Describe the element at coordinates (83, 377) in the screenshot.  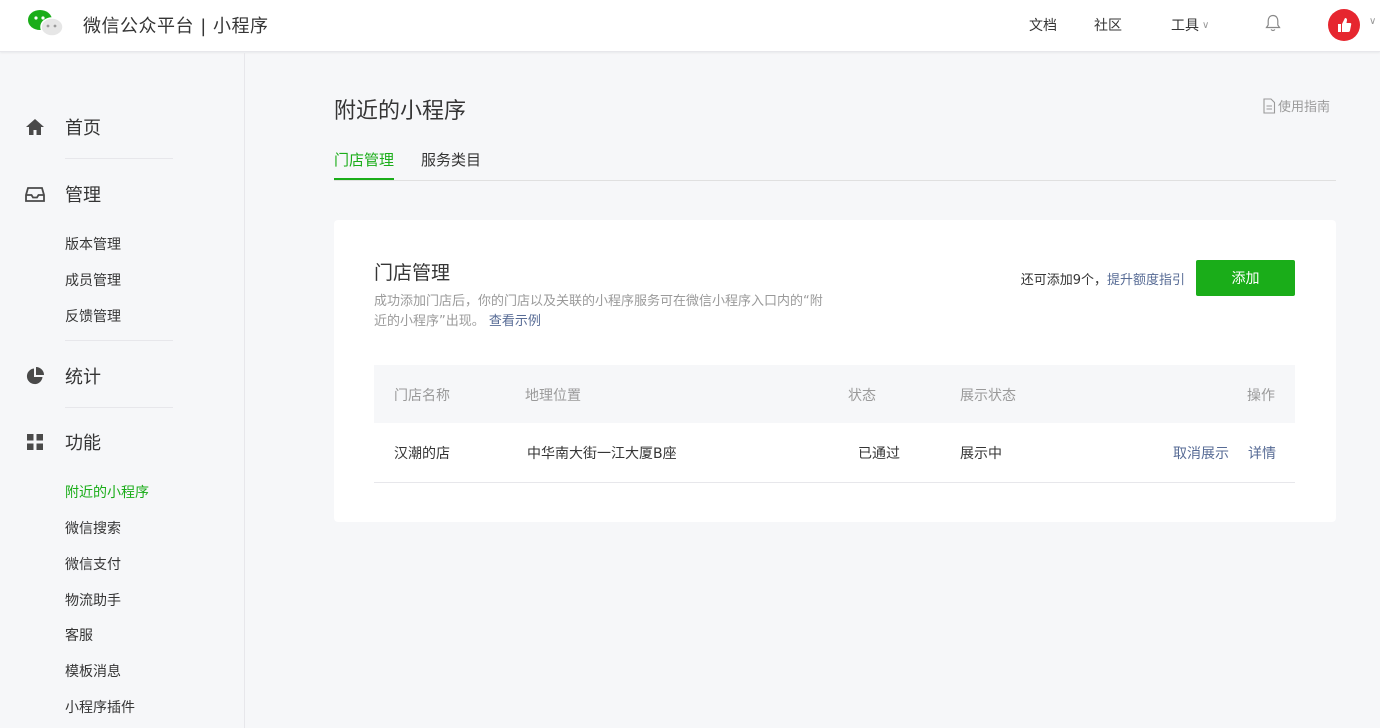
I see `sidebar-group-label: 统计` at that location.